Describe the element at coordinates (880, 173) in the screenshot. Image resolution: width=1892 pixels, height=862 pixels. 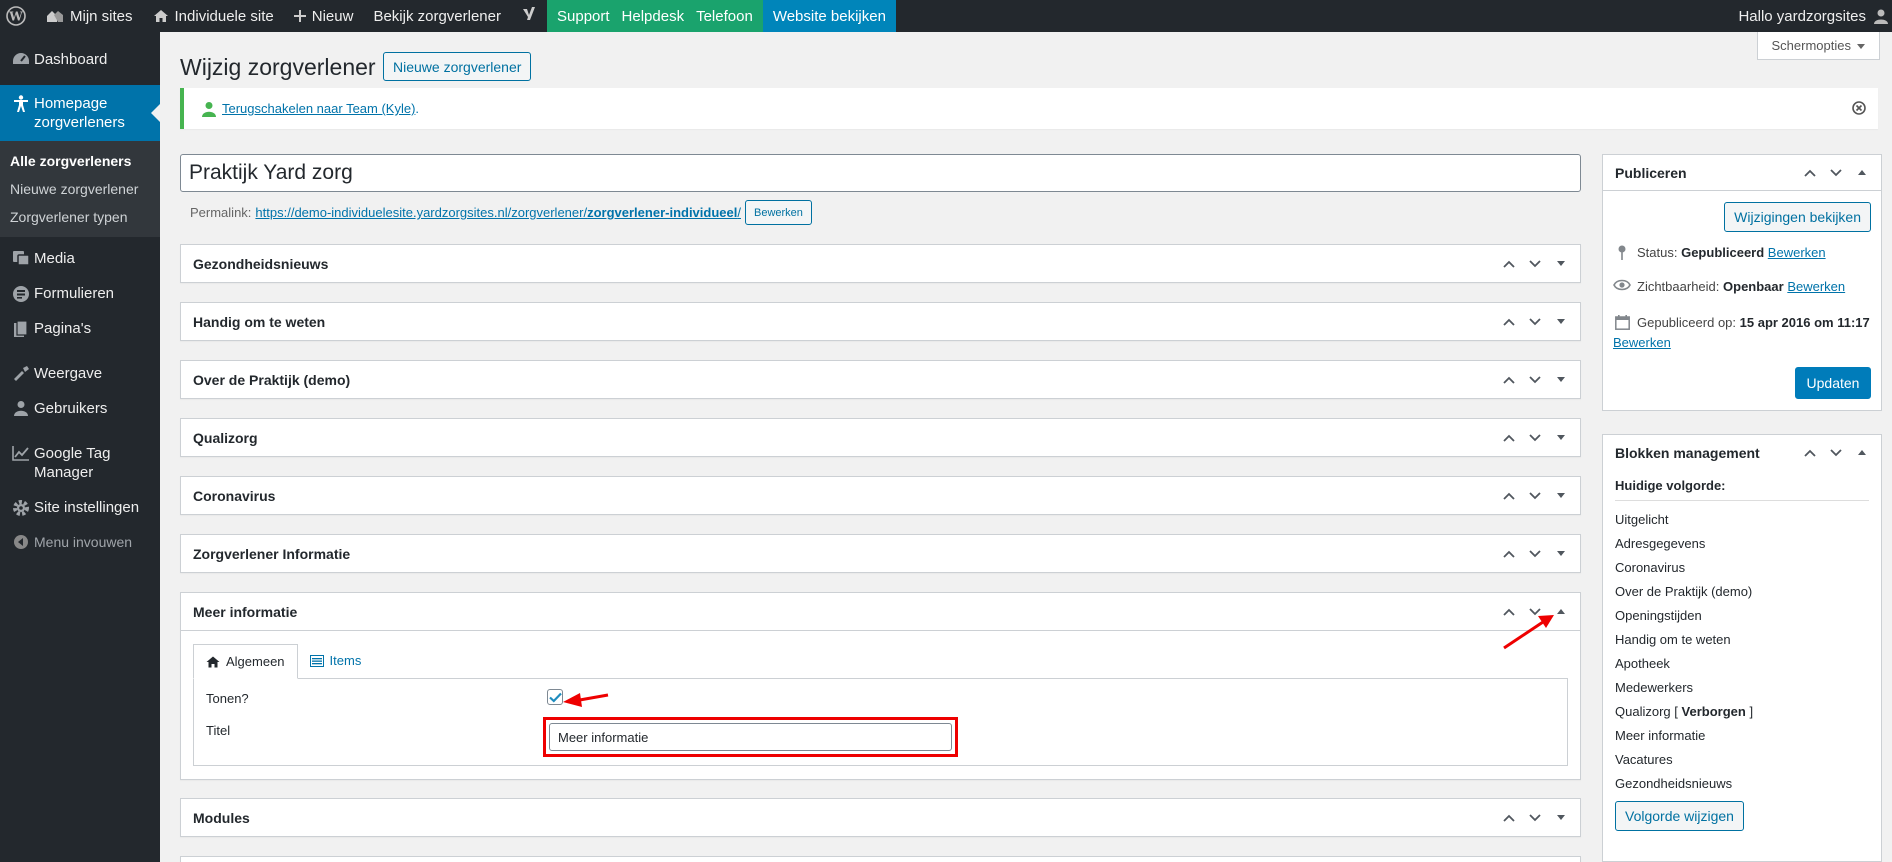
I see `post-title-input: Praktijk Yard zorg` at that location.